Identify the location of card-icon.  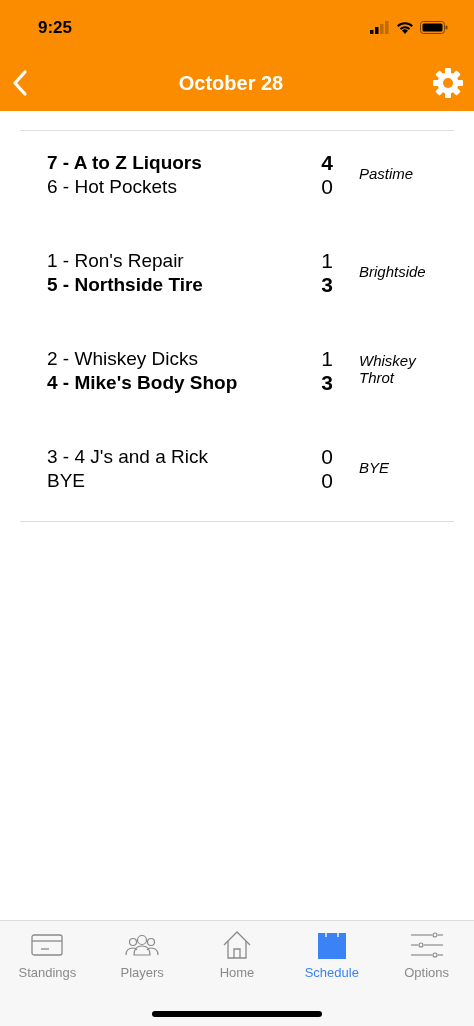
(47, 945).